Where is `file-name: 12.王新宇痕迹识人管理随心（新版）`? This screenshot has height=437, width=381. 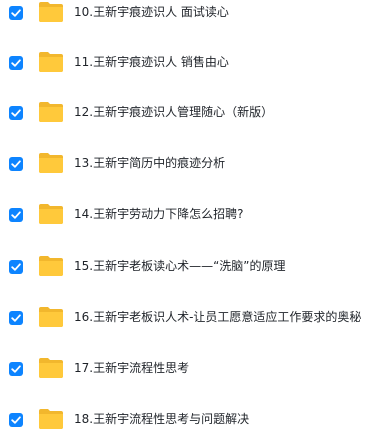 file-name: 12.王新宇痕迹识人管理随心（新版） is located at coordinates (173, 112).